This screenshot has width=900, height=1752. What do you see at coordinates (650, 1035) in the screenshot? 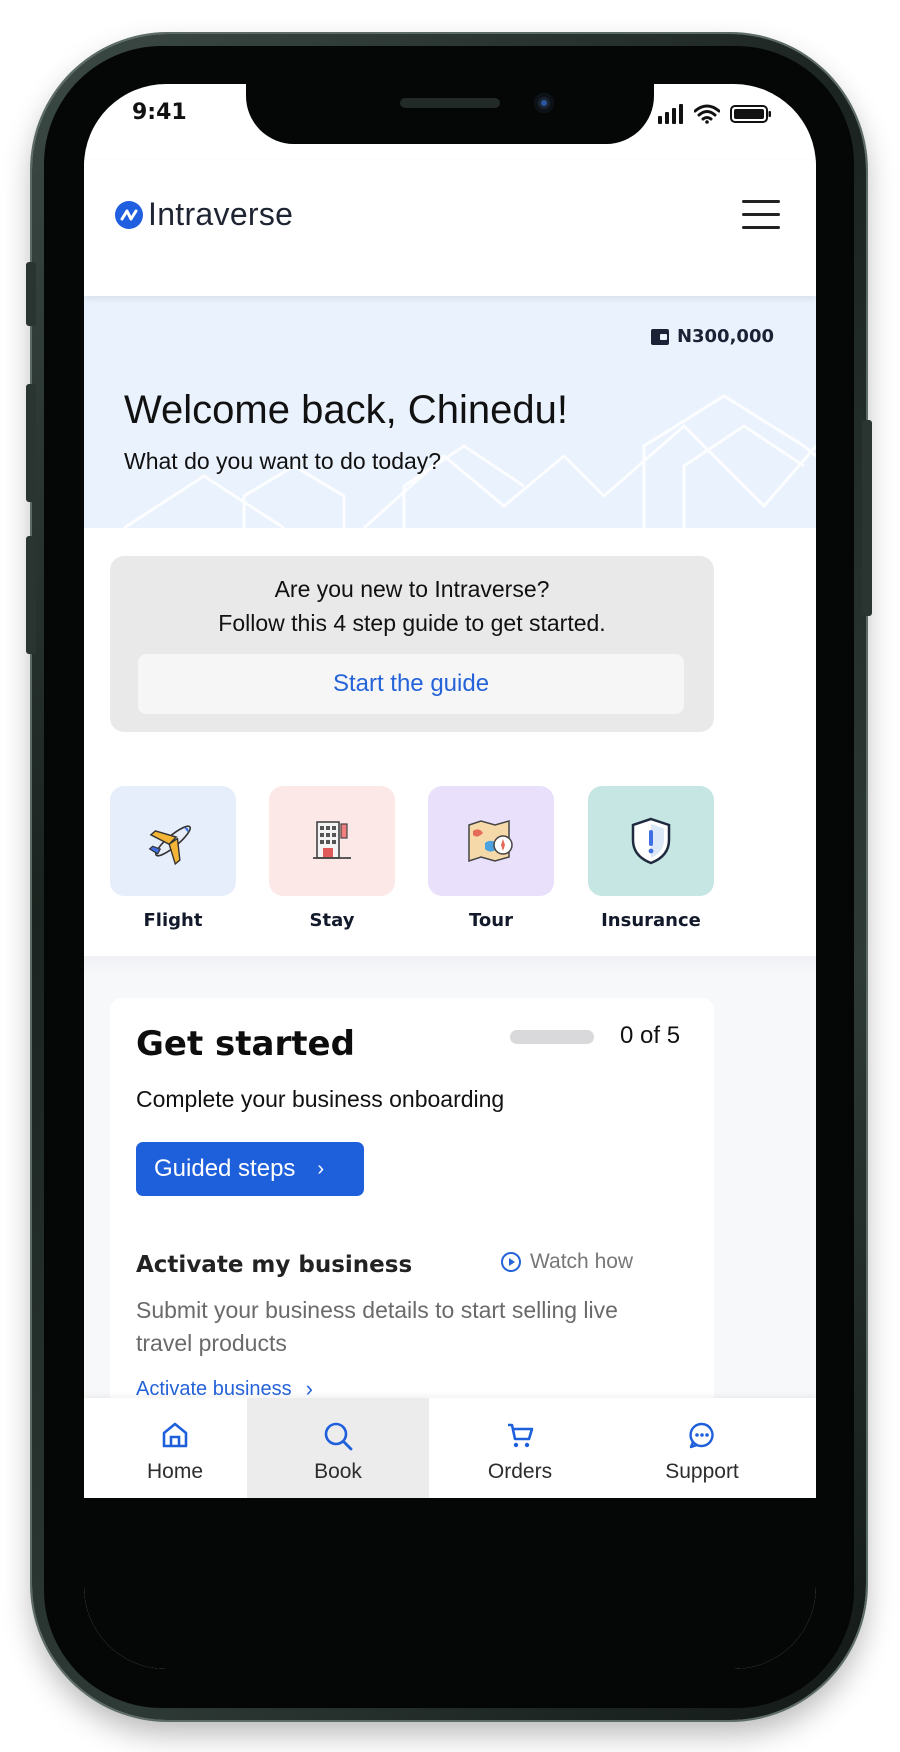
I see `progress-count: 0 of 5` at bounding box center [650, 1035].